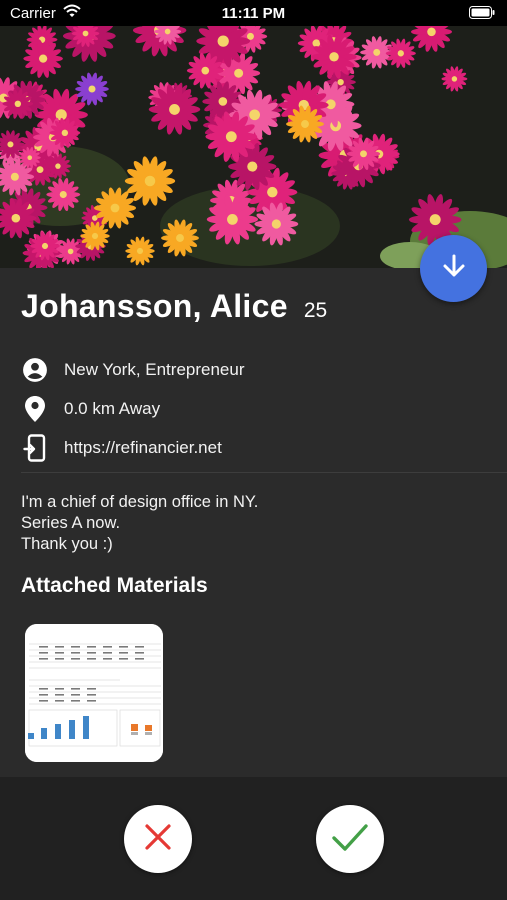 This screenshot has width=507, height=900. What do you see at coordinates (482, 14) in the screenshot?
I see `battery-icon` at bounding box center [482, 14].